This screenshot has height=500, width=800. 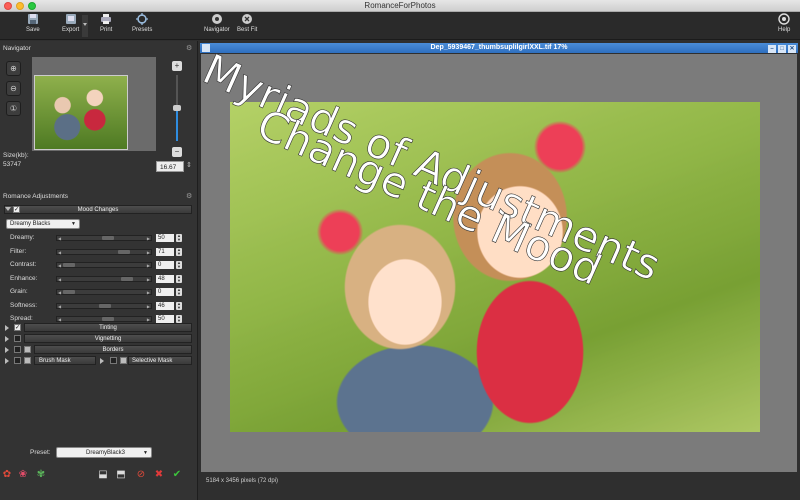 What do you see at coordinates (247, 23) in the screenshot?
I see `best-fit-button: Best Fit` at bounding box center [247, 23].